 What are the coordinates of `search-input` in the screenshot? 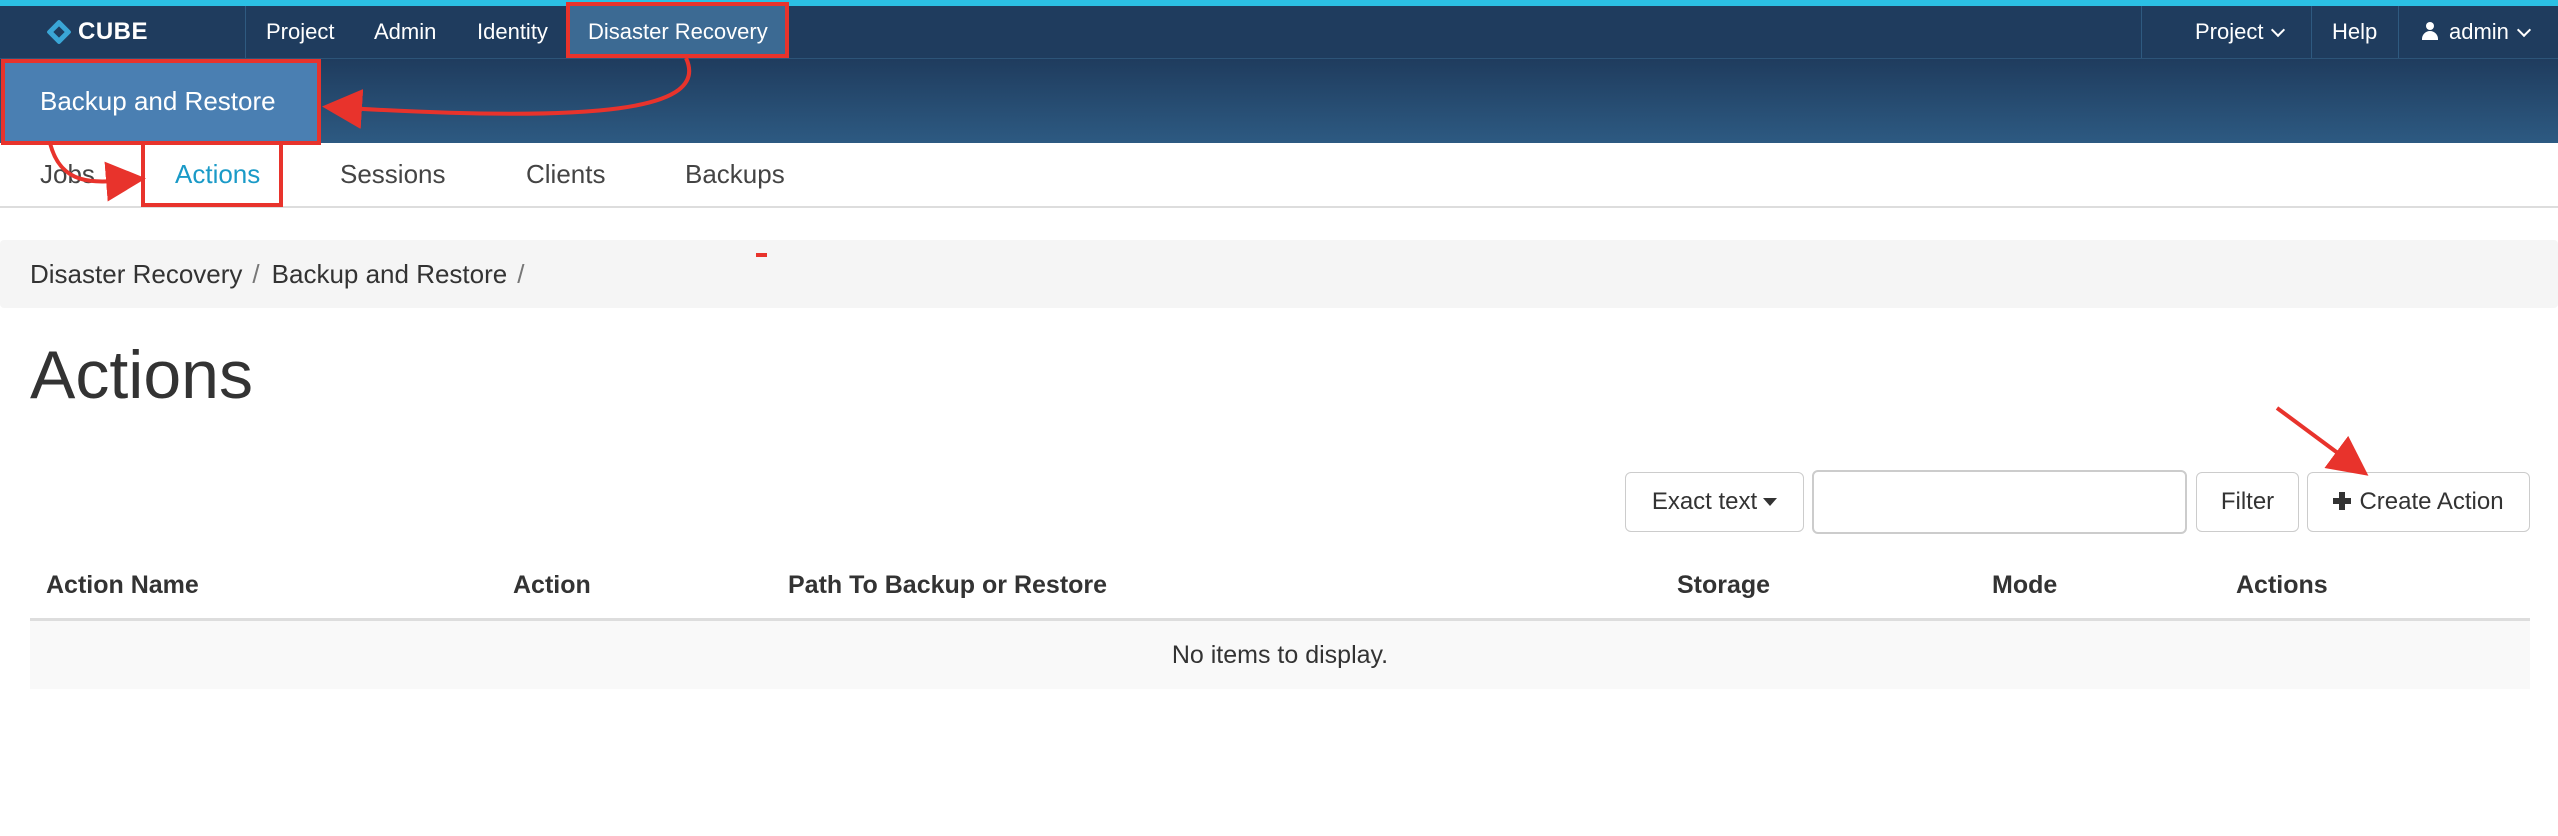 It's located at (1999, 502).